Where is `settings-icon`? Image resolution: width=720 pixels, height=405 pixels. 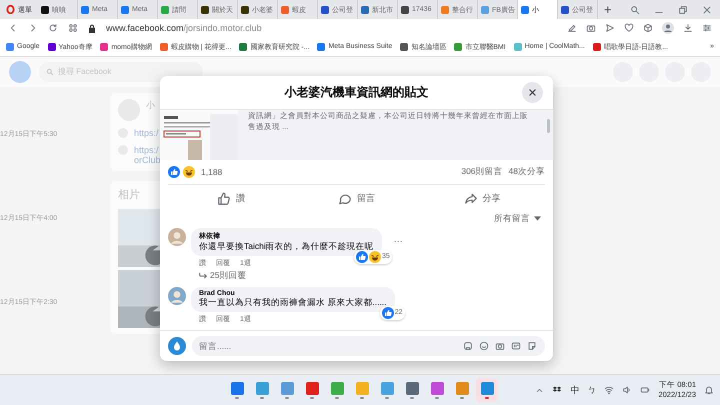
settings-icon is located at coordinates (707, 28).